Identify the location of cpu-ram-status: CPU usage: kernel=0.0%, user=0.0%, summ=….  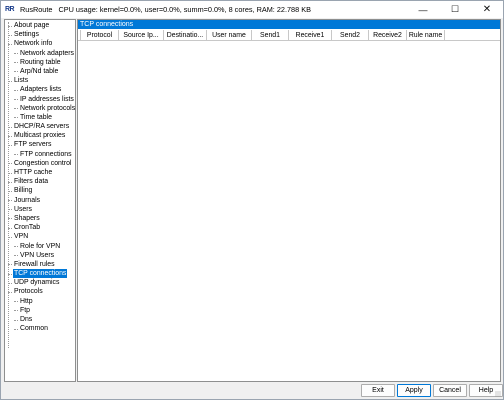
(184, 9).